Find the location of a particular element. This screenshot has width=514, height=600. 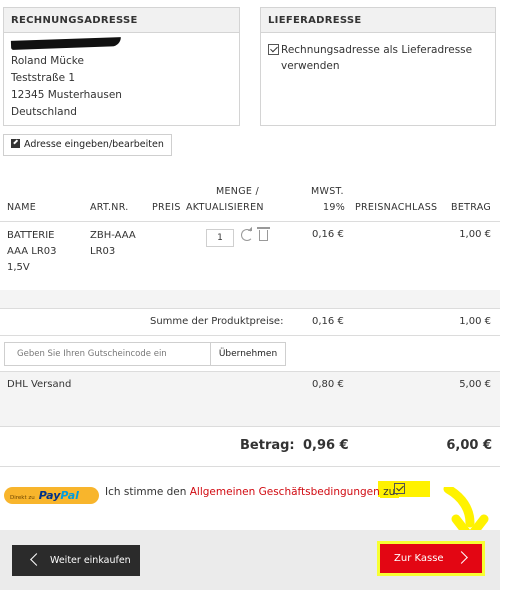

billing-address-title: RECHNUNGSADRESSE is located at coordinates (121, 20).